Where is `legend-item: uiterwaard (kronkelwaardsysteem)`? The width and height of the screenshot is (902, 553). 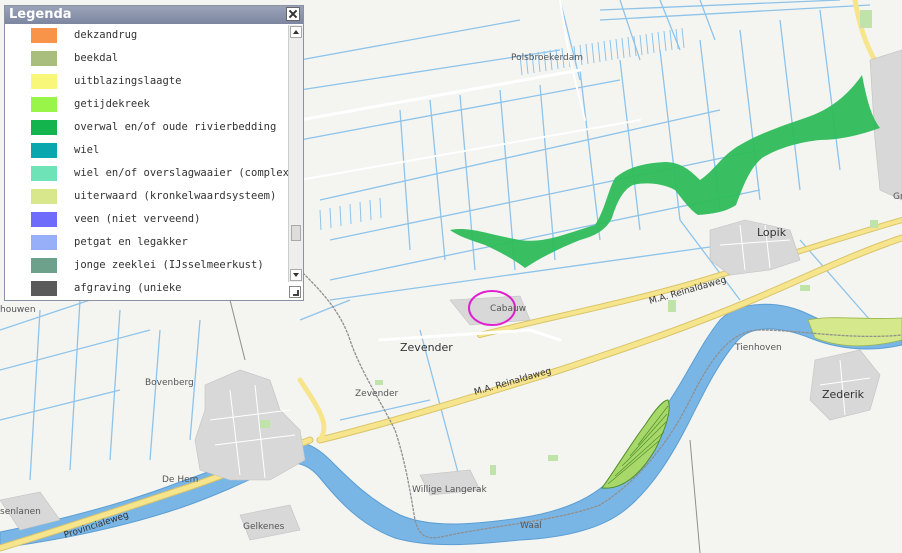
legend-item: uiterwaard (kronkelwaardsysteem) is located at coordinates (147, 197).